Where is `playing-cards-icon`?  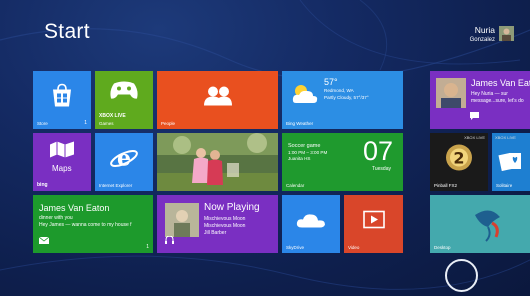
playing-cards-icon is located at coordinates (511, 163).